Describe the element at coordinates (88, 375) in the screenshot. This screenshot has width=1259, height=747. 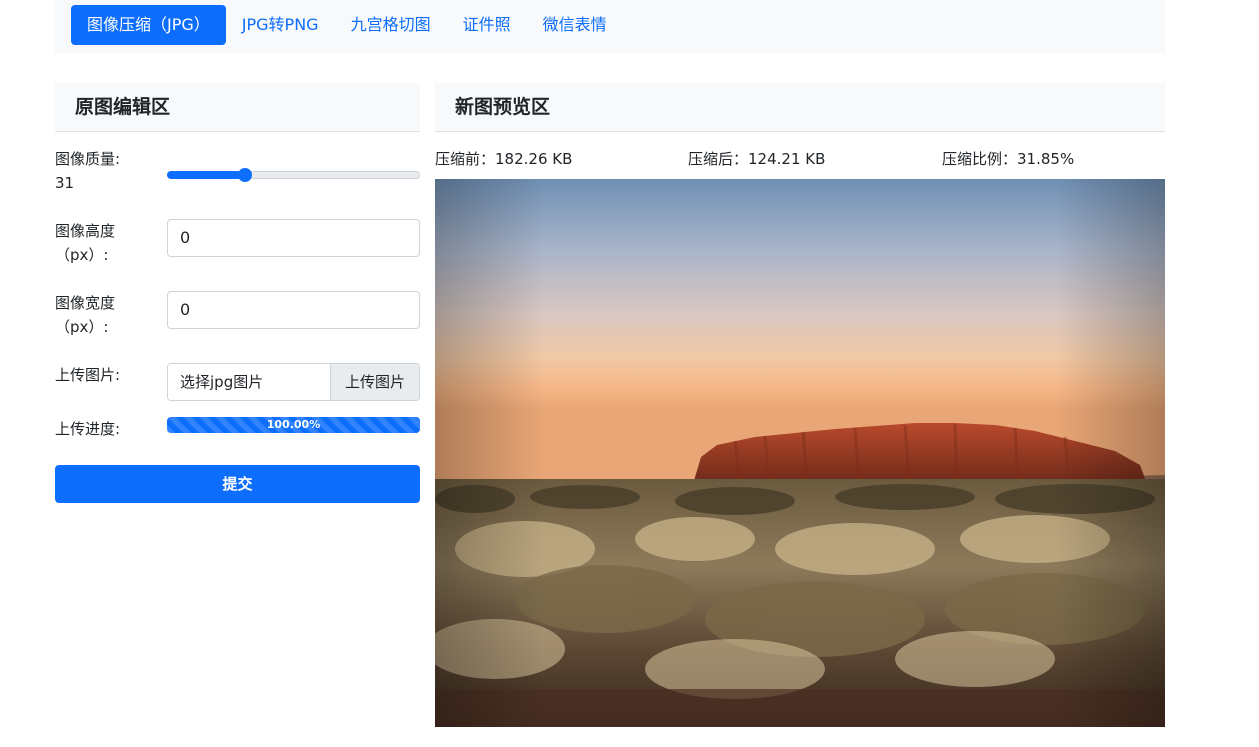
I see `upload-label: 上传图片:` at that location.